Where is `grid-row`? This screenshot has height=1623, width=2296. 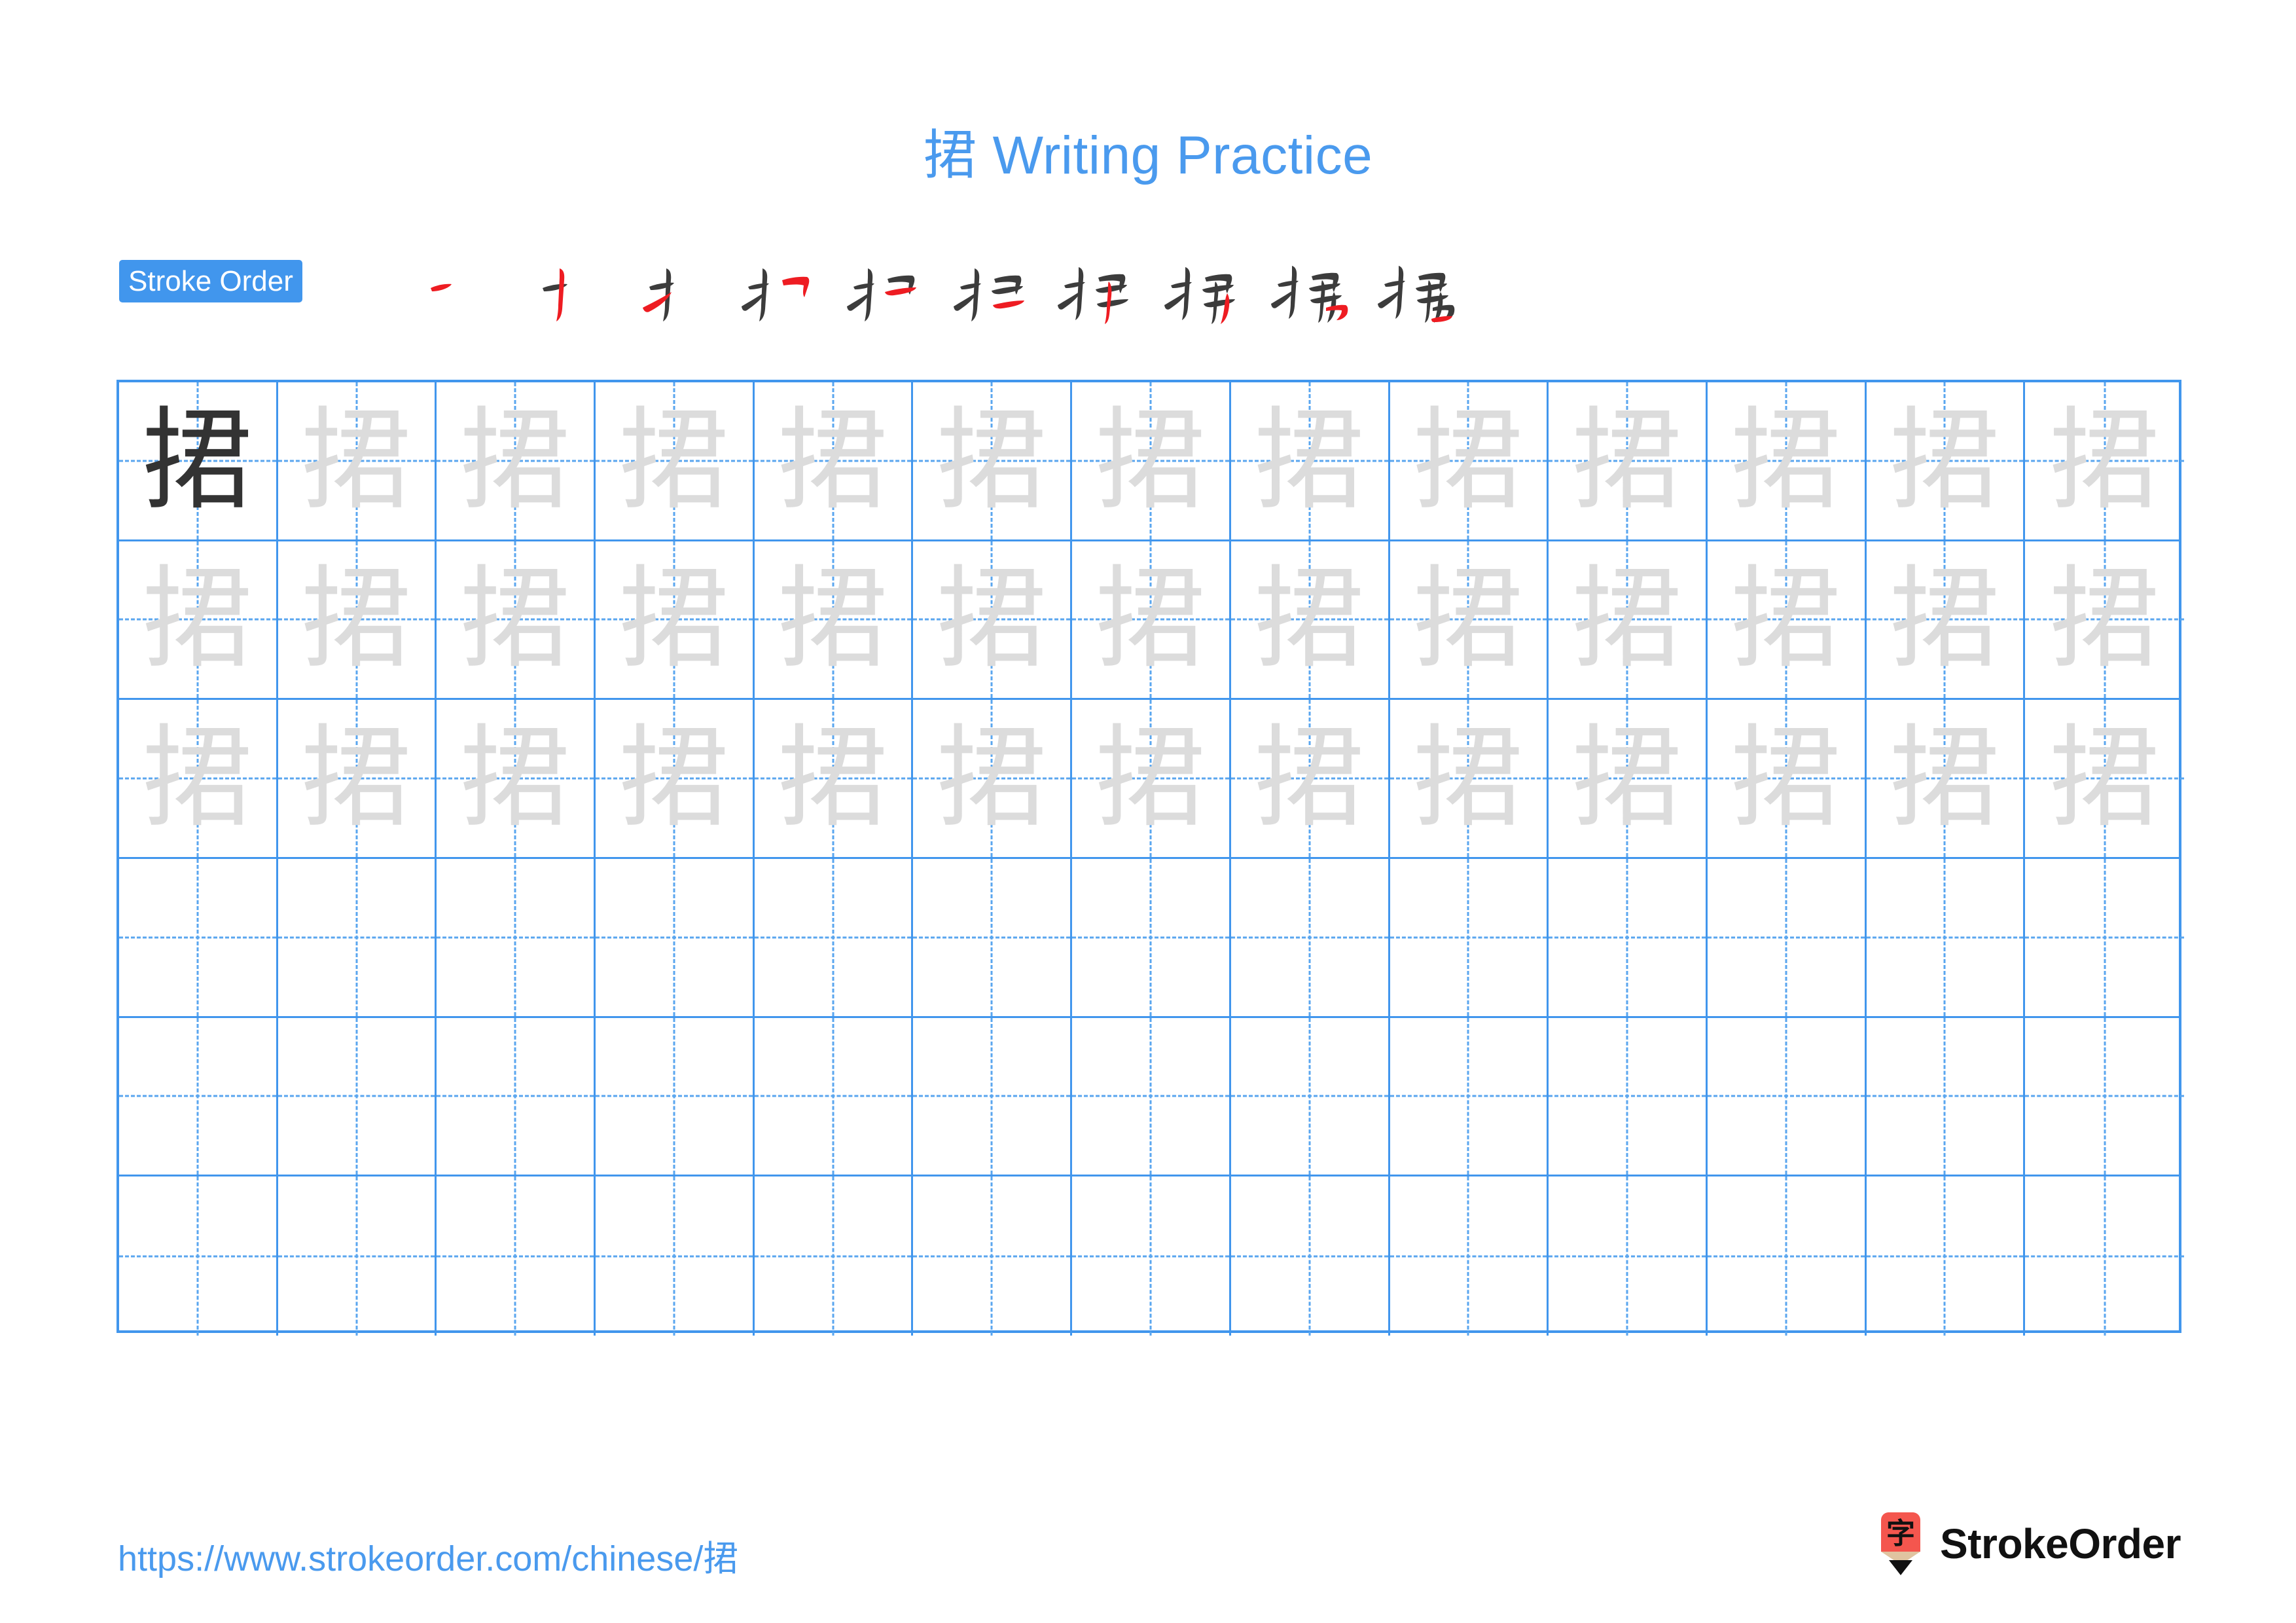 grid-row is located at coordinates (1149, 938).